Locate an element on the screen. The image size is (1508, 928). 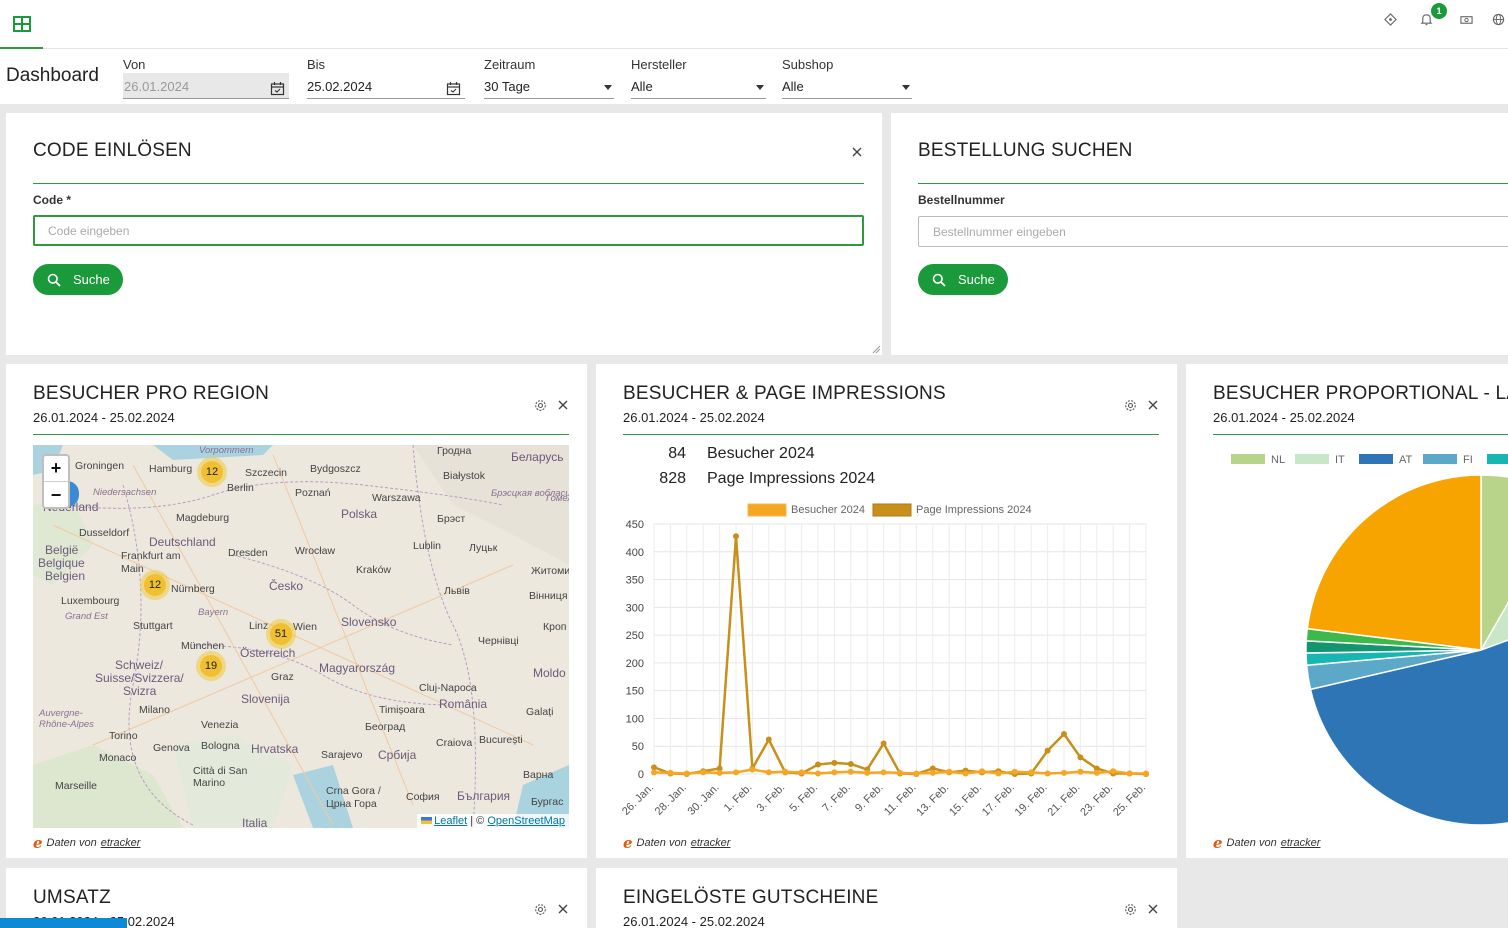
map-label: Lublin is located at coordinates (427, 546).